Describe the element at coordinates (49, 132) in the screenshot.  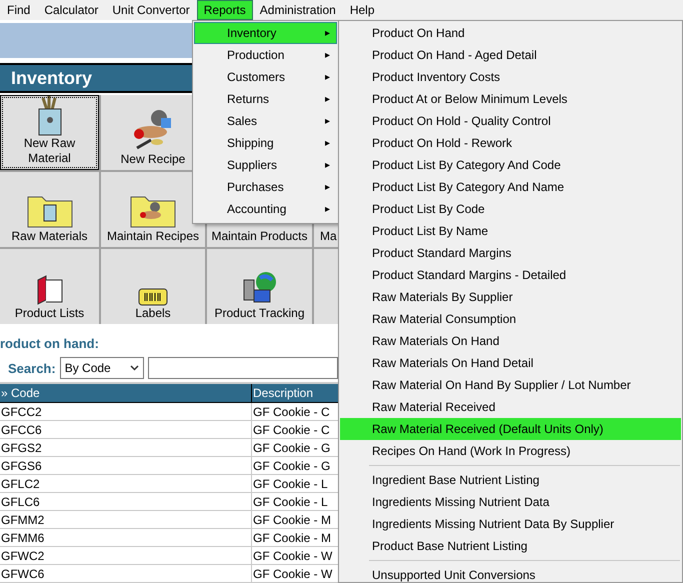
I see `tile-button: New Raw Material` at that location.